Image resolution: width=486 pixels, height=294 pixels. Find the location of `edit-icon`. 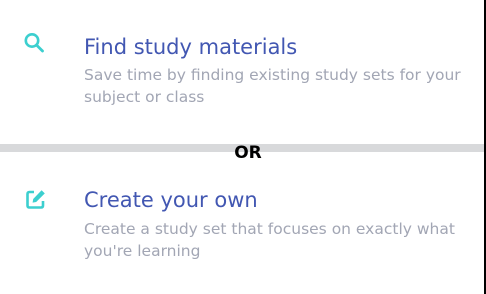

edit-icon is located at coordinates (36, 200).